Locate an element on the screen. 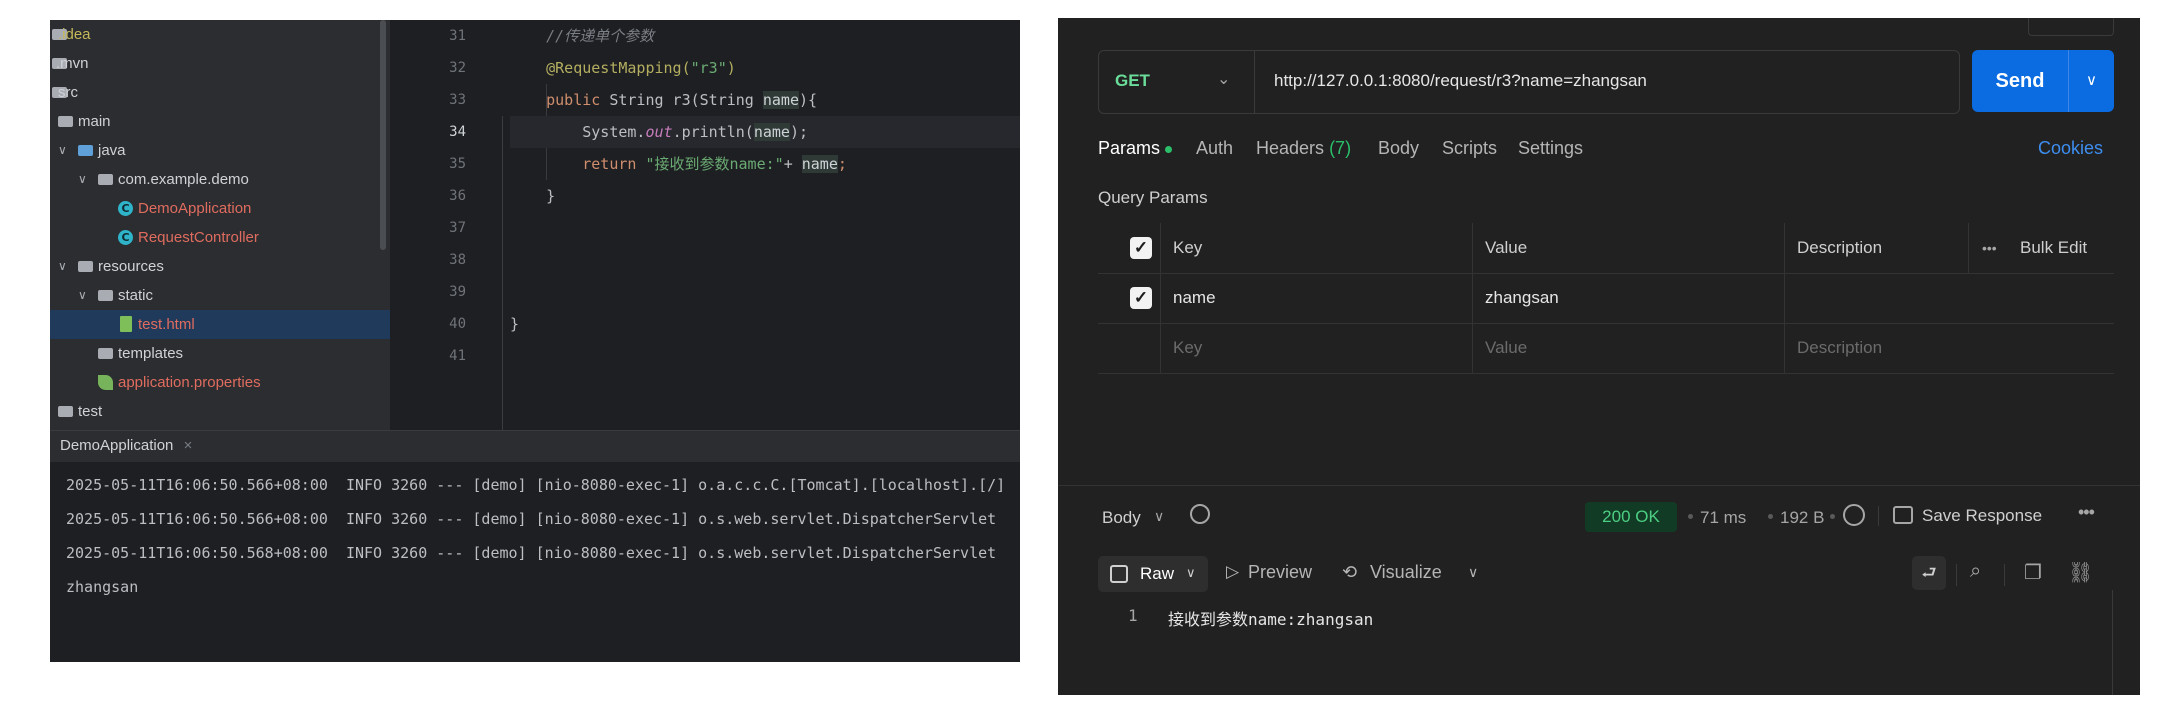 The image size is (2170, 721). line-number: 37 is located at coordinates (457, 228).